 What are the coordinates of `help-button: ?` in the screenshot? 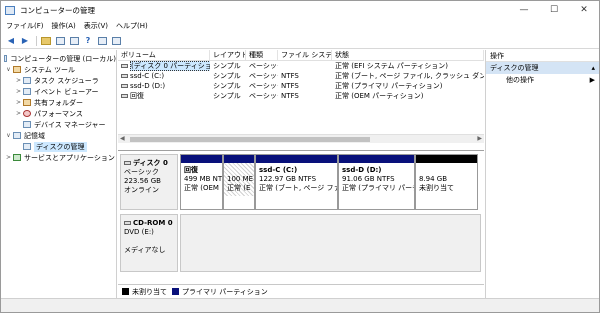 It's located at (88, 41).